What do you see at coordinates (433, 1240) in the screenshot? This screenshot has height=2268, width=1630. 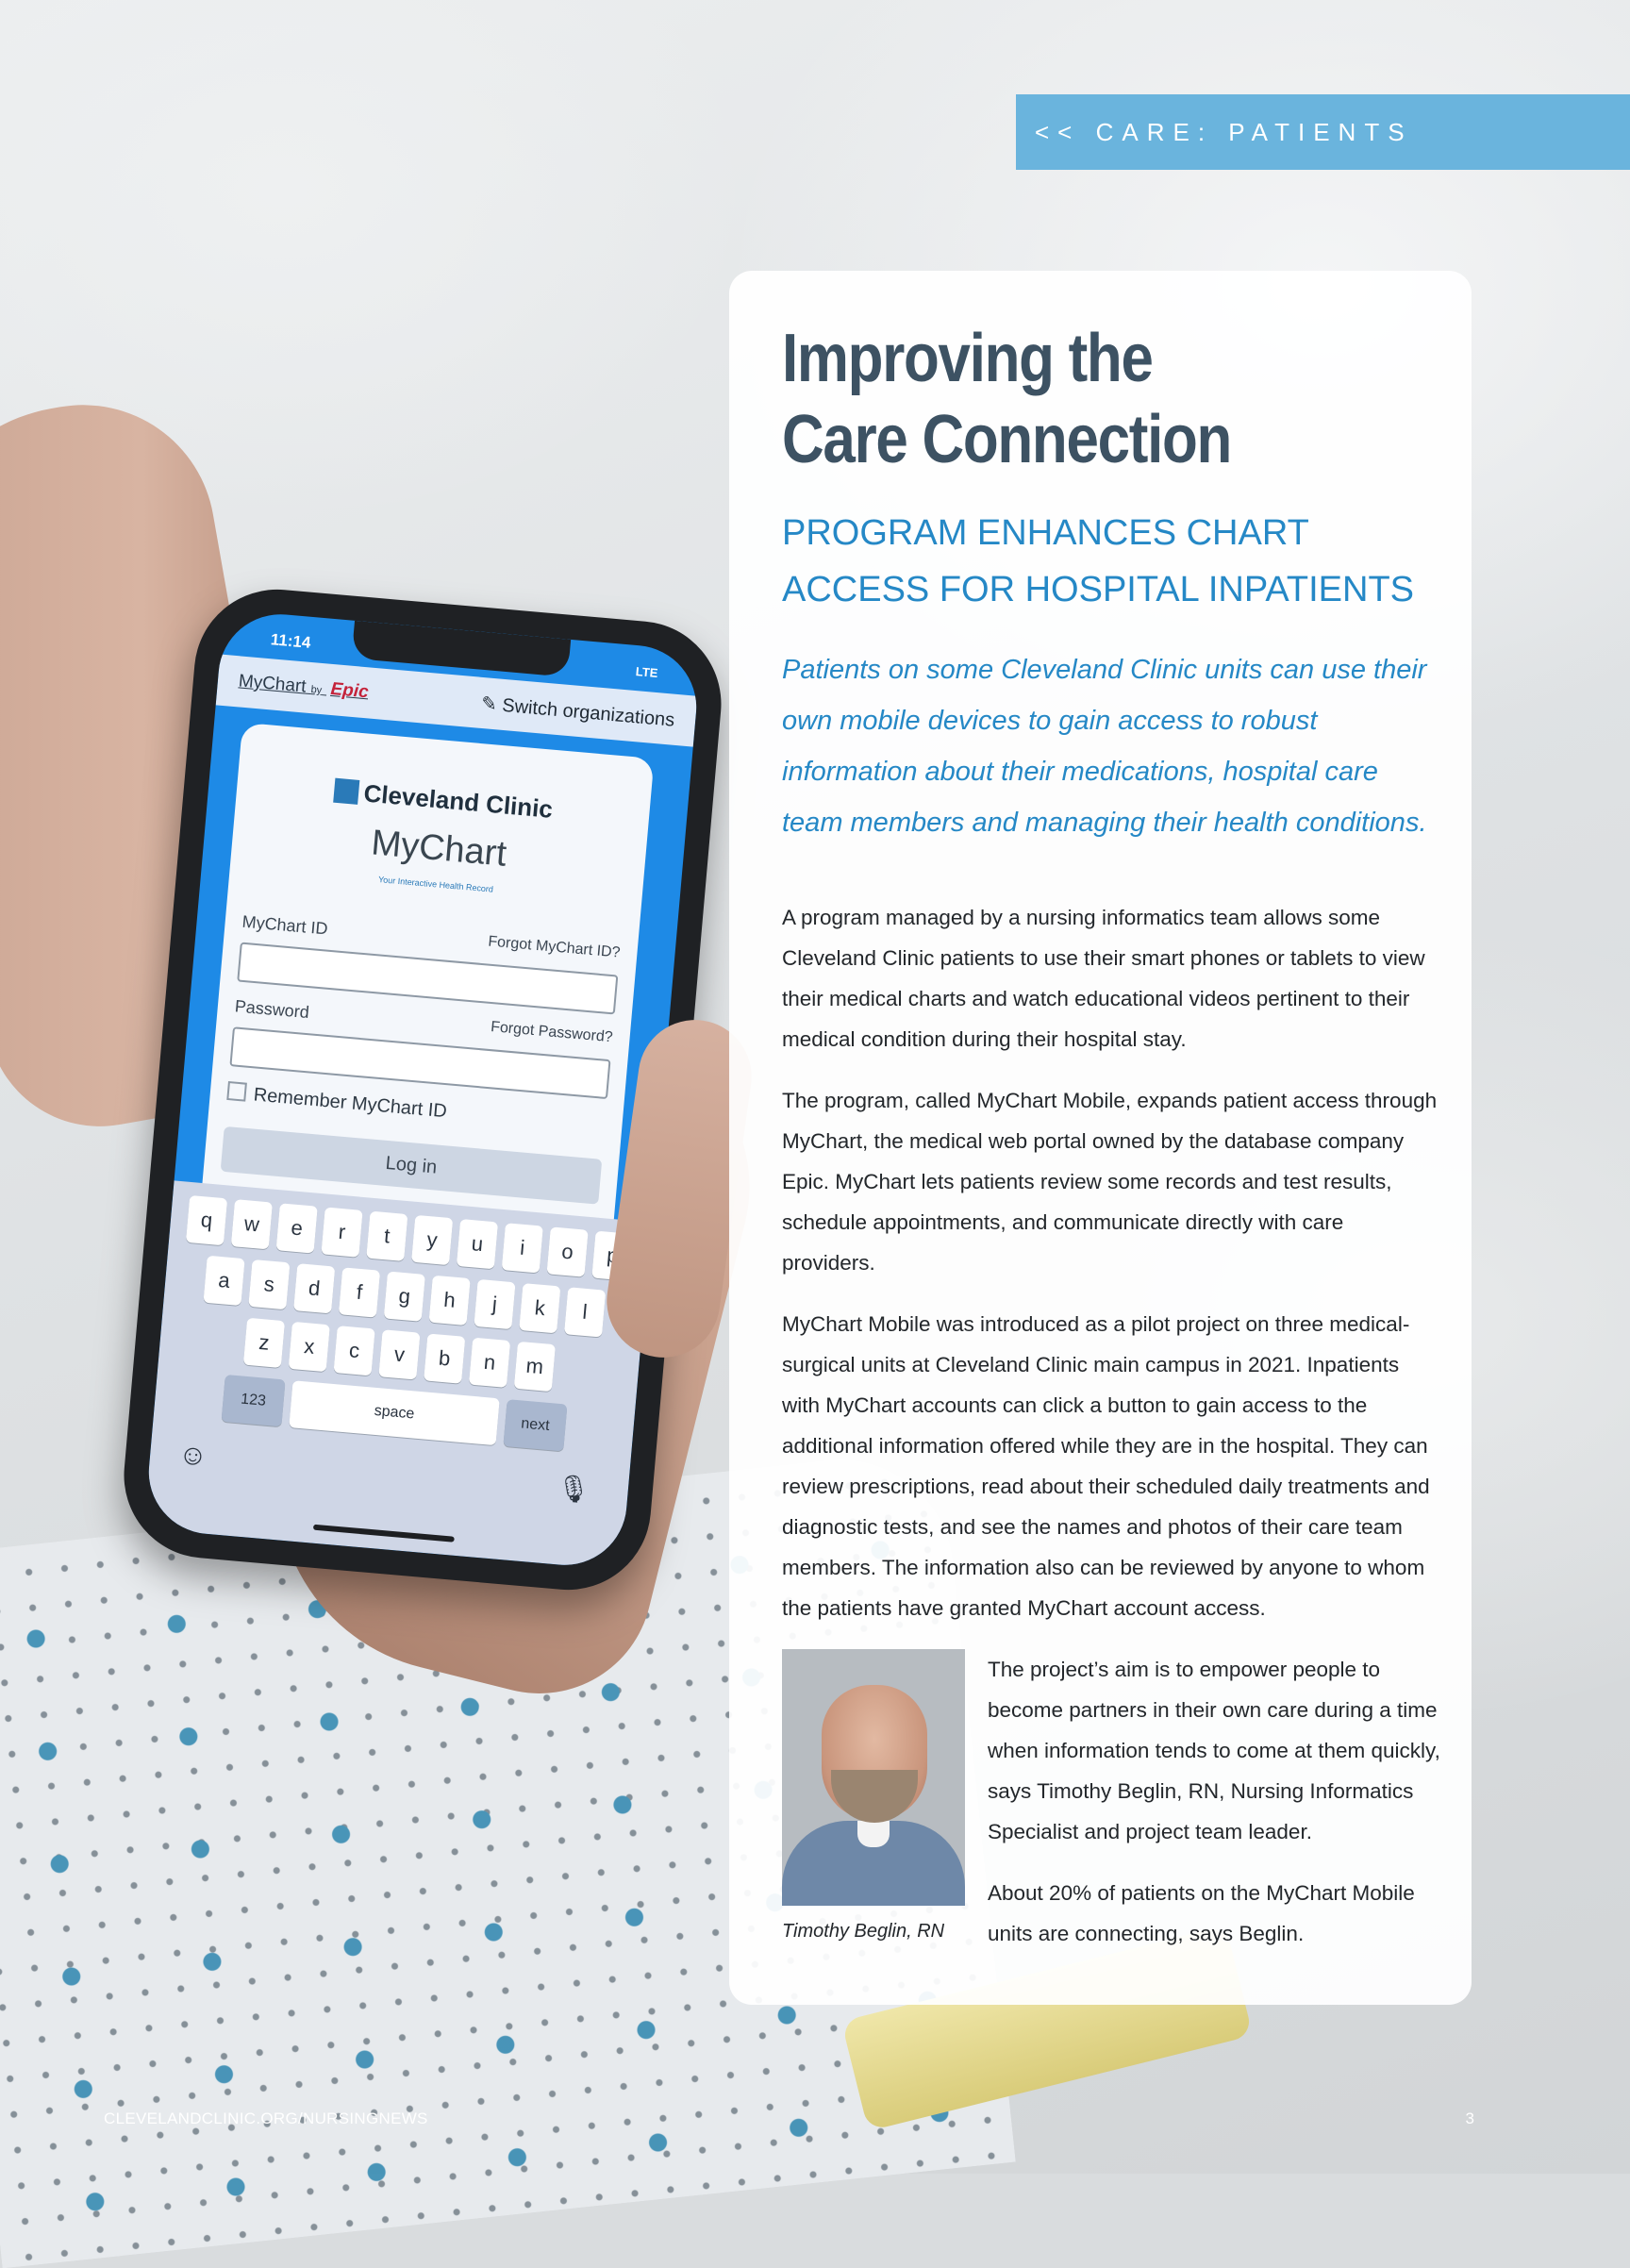 I see `key-y: y` at bounding box center [433, 1240].